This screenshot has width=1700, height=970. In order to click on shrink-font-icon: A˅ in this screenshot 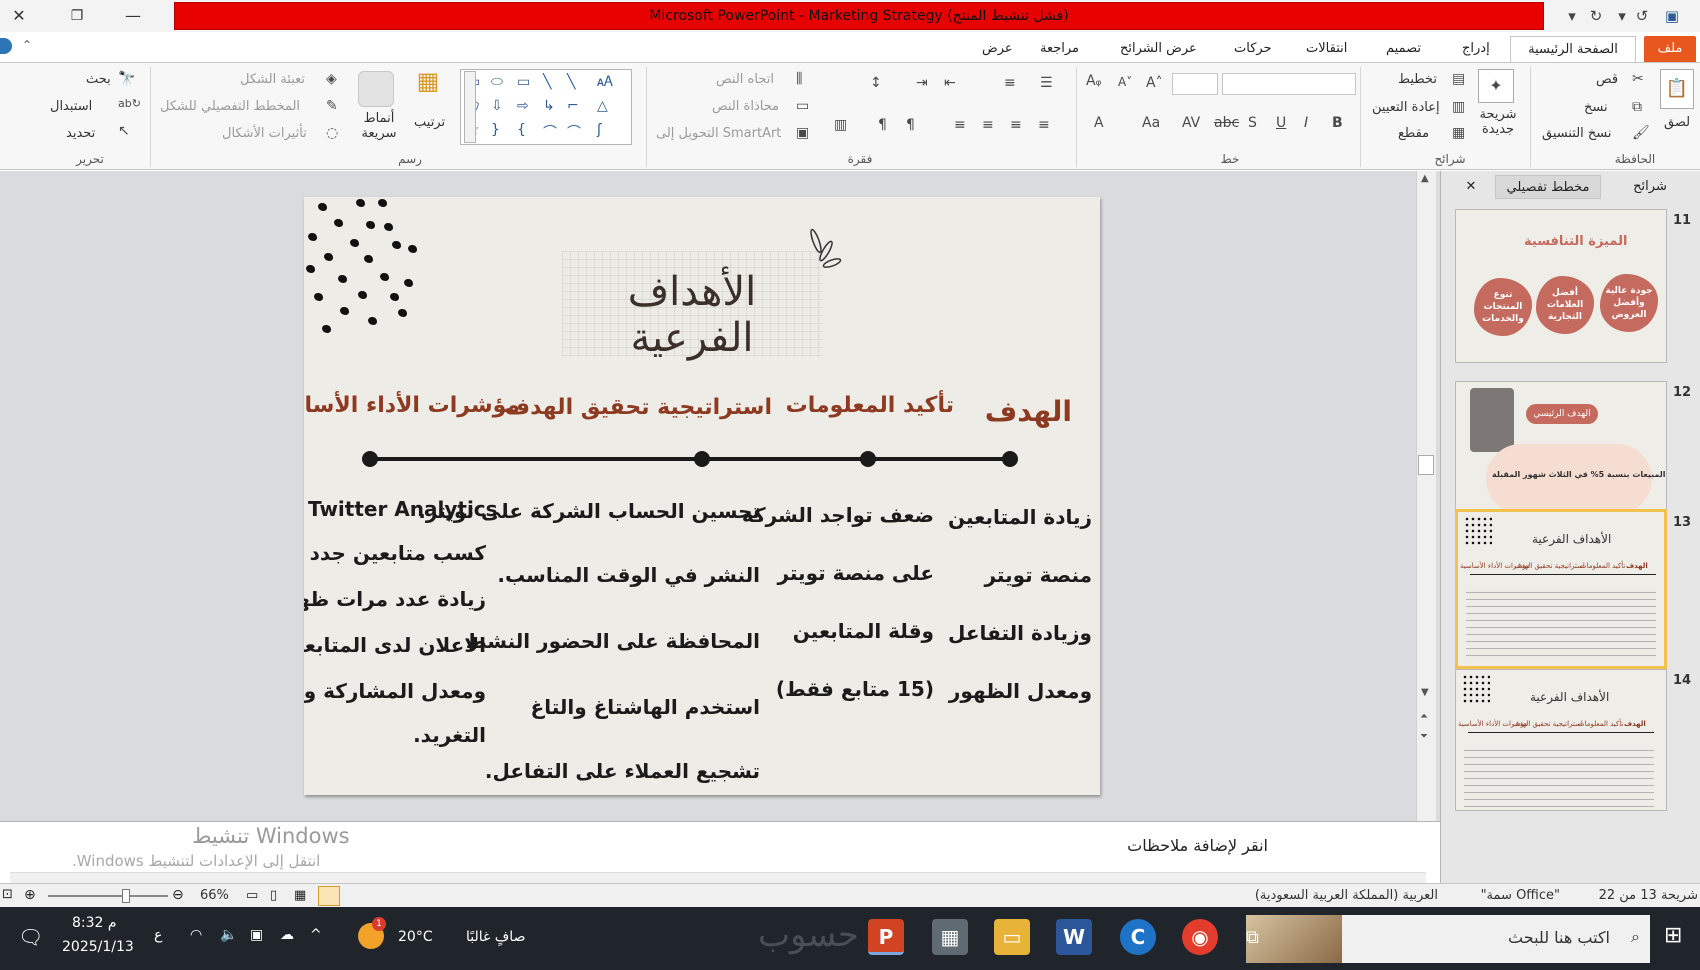, I will do `click(1125, 82)`.